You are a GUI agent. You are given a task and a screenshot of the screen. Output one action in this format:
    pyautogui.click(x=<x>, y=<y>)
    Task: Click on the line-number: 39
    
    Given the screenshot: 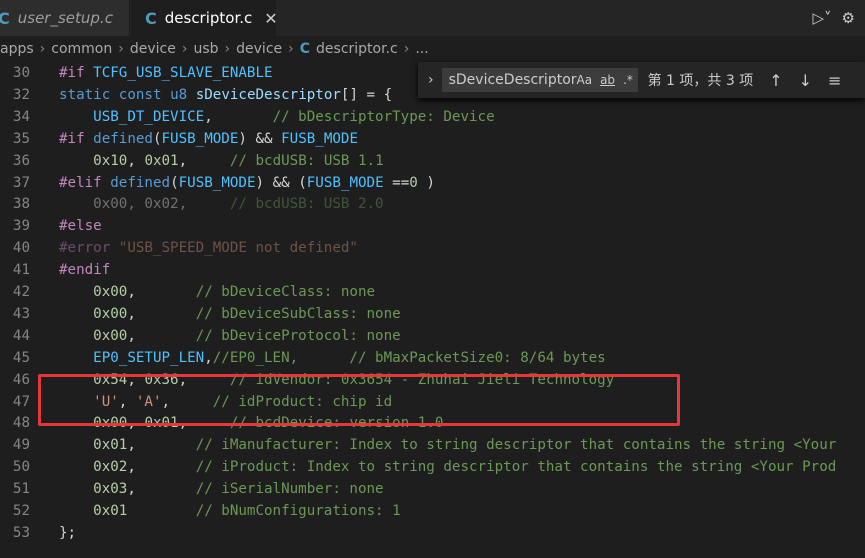 What is the action you would take?
    pyautogui.click(x=21, y=226)
    